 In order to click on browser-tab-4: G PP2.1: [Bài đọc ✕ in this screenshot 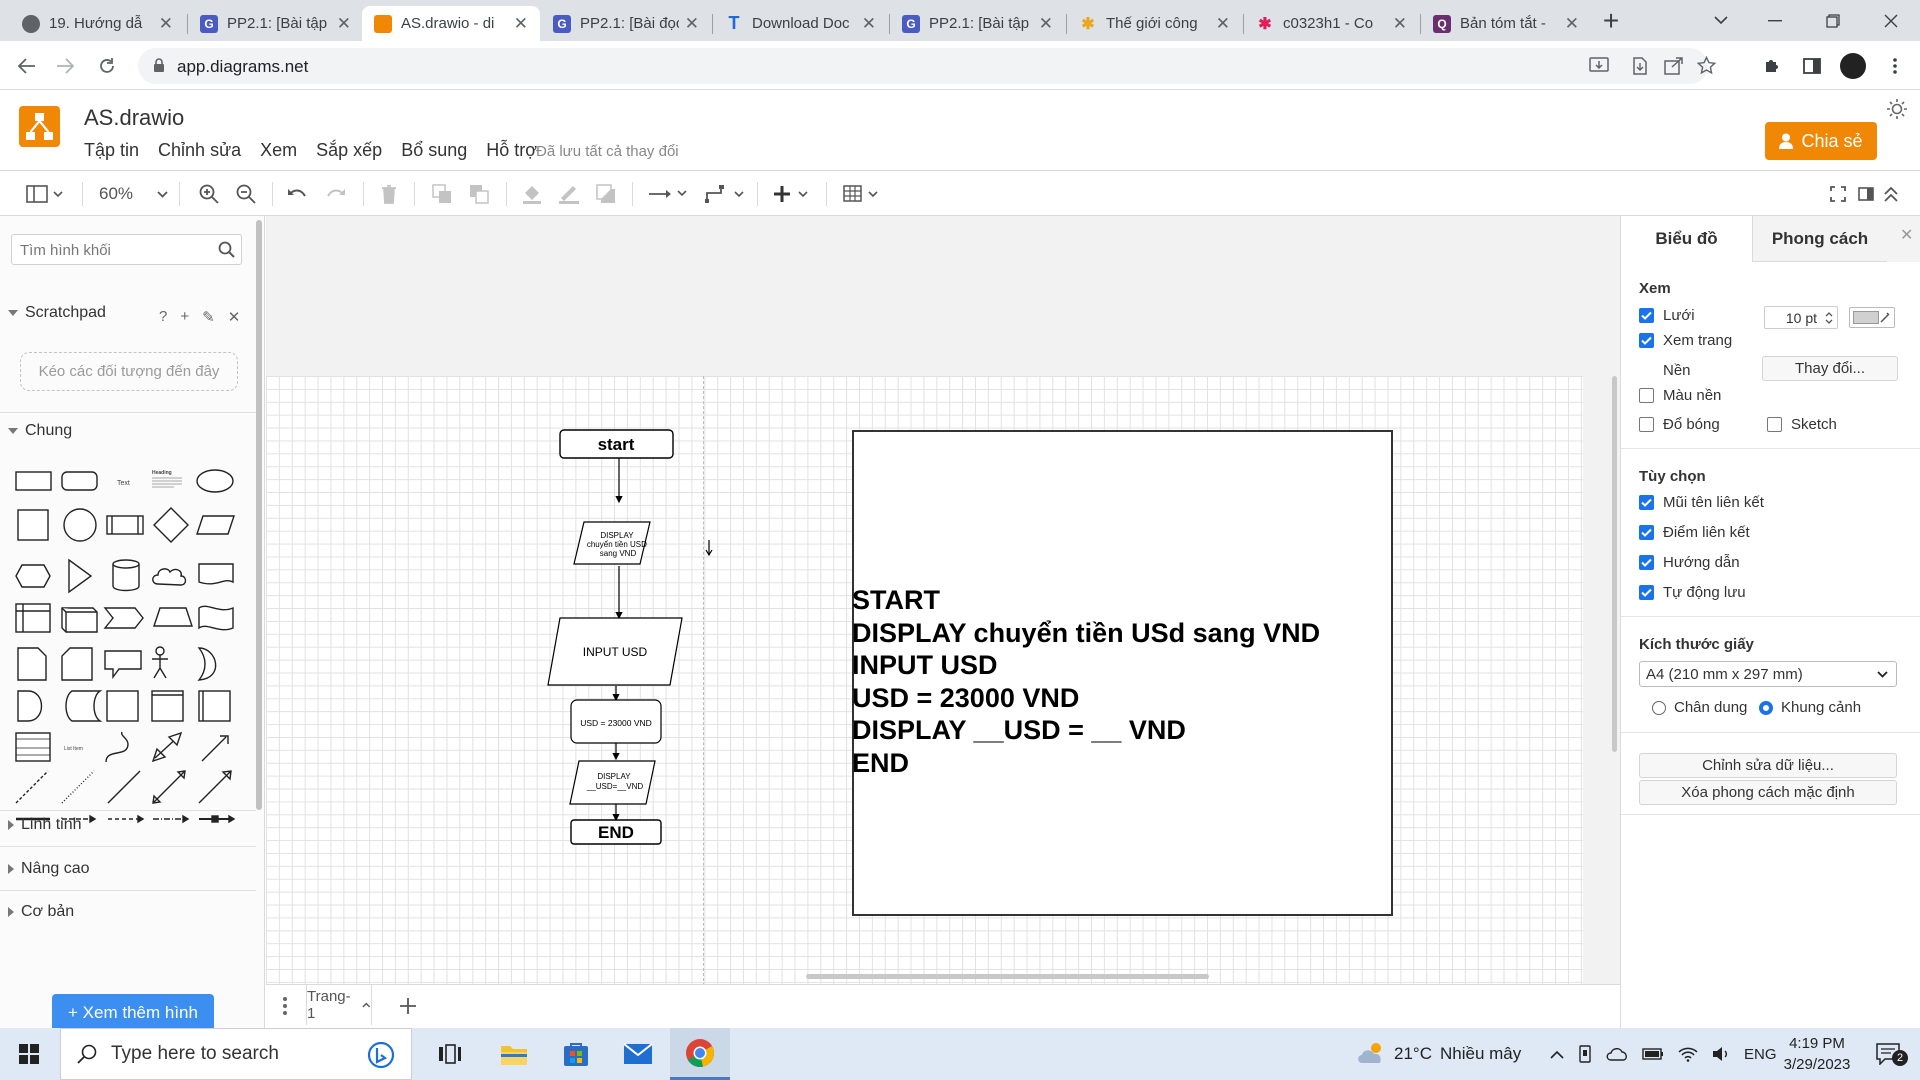, I will do `click(626, 23)`.